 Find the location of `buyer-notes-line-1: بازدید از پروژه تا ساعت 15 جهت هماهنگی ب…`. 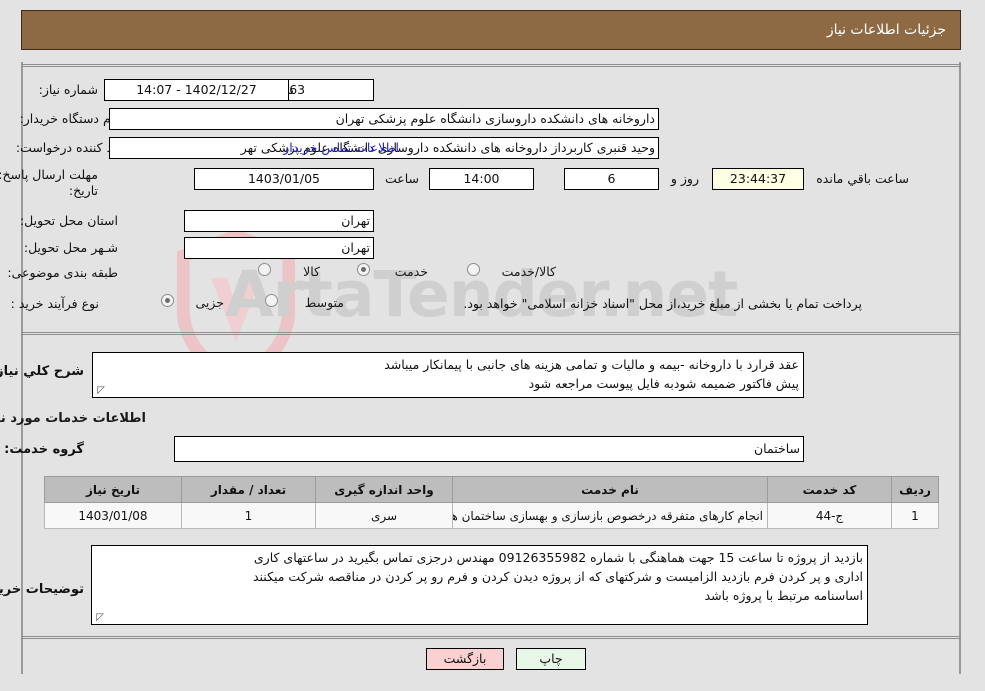

buyer-notes-line-1: بازدید از پروژه تا ساعت 15 جهت هماهنگی ب… is located at coordinates (559, 557).